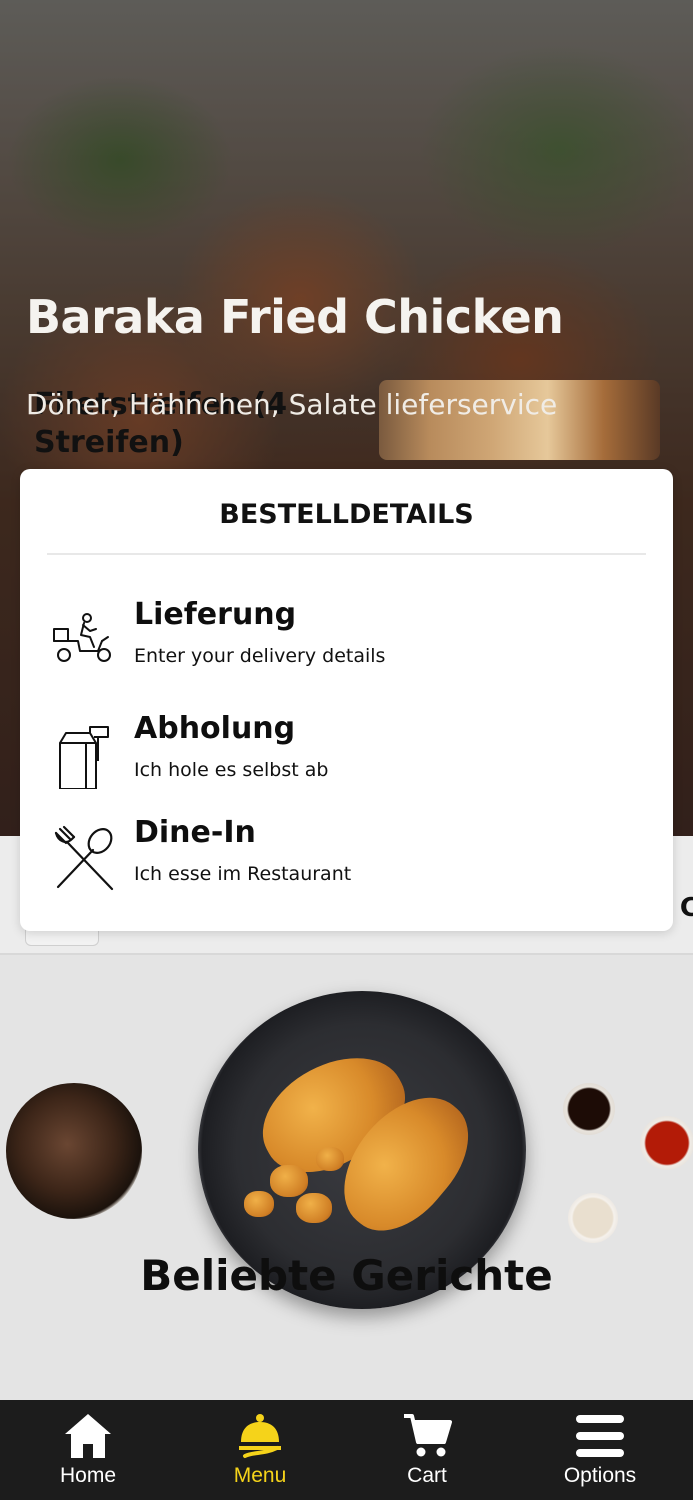 This screenshot has height=1500, width=693. I want to click on nav-label: Menu, so click(260, 1475).